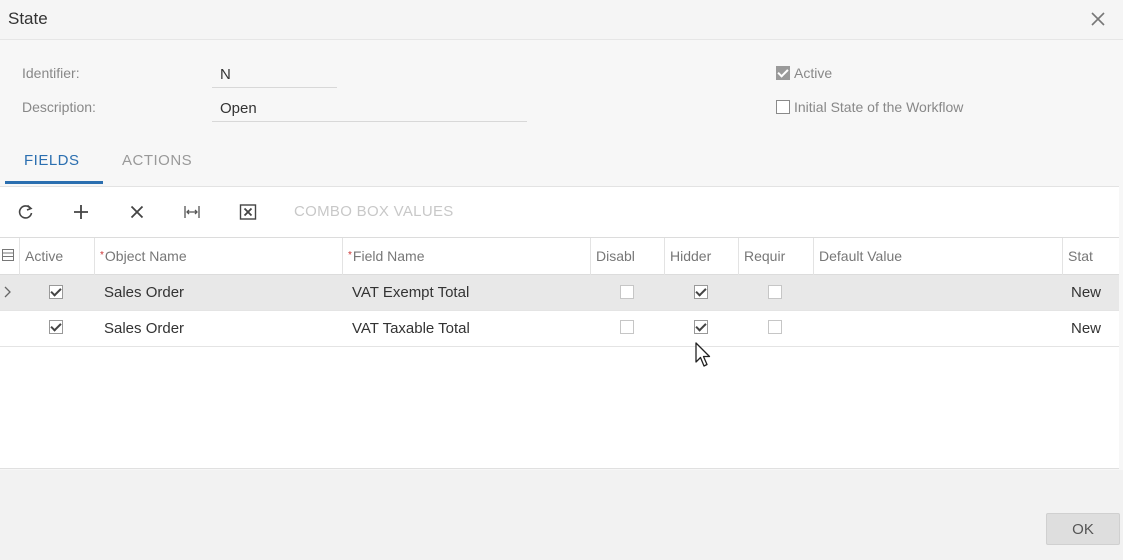  I want to click on table-row: Sales Order VAT Exempt Total New, so click(559, 293).